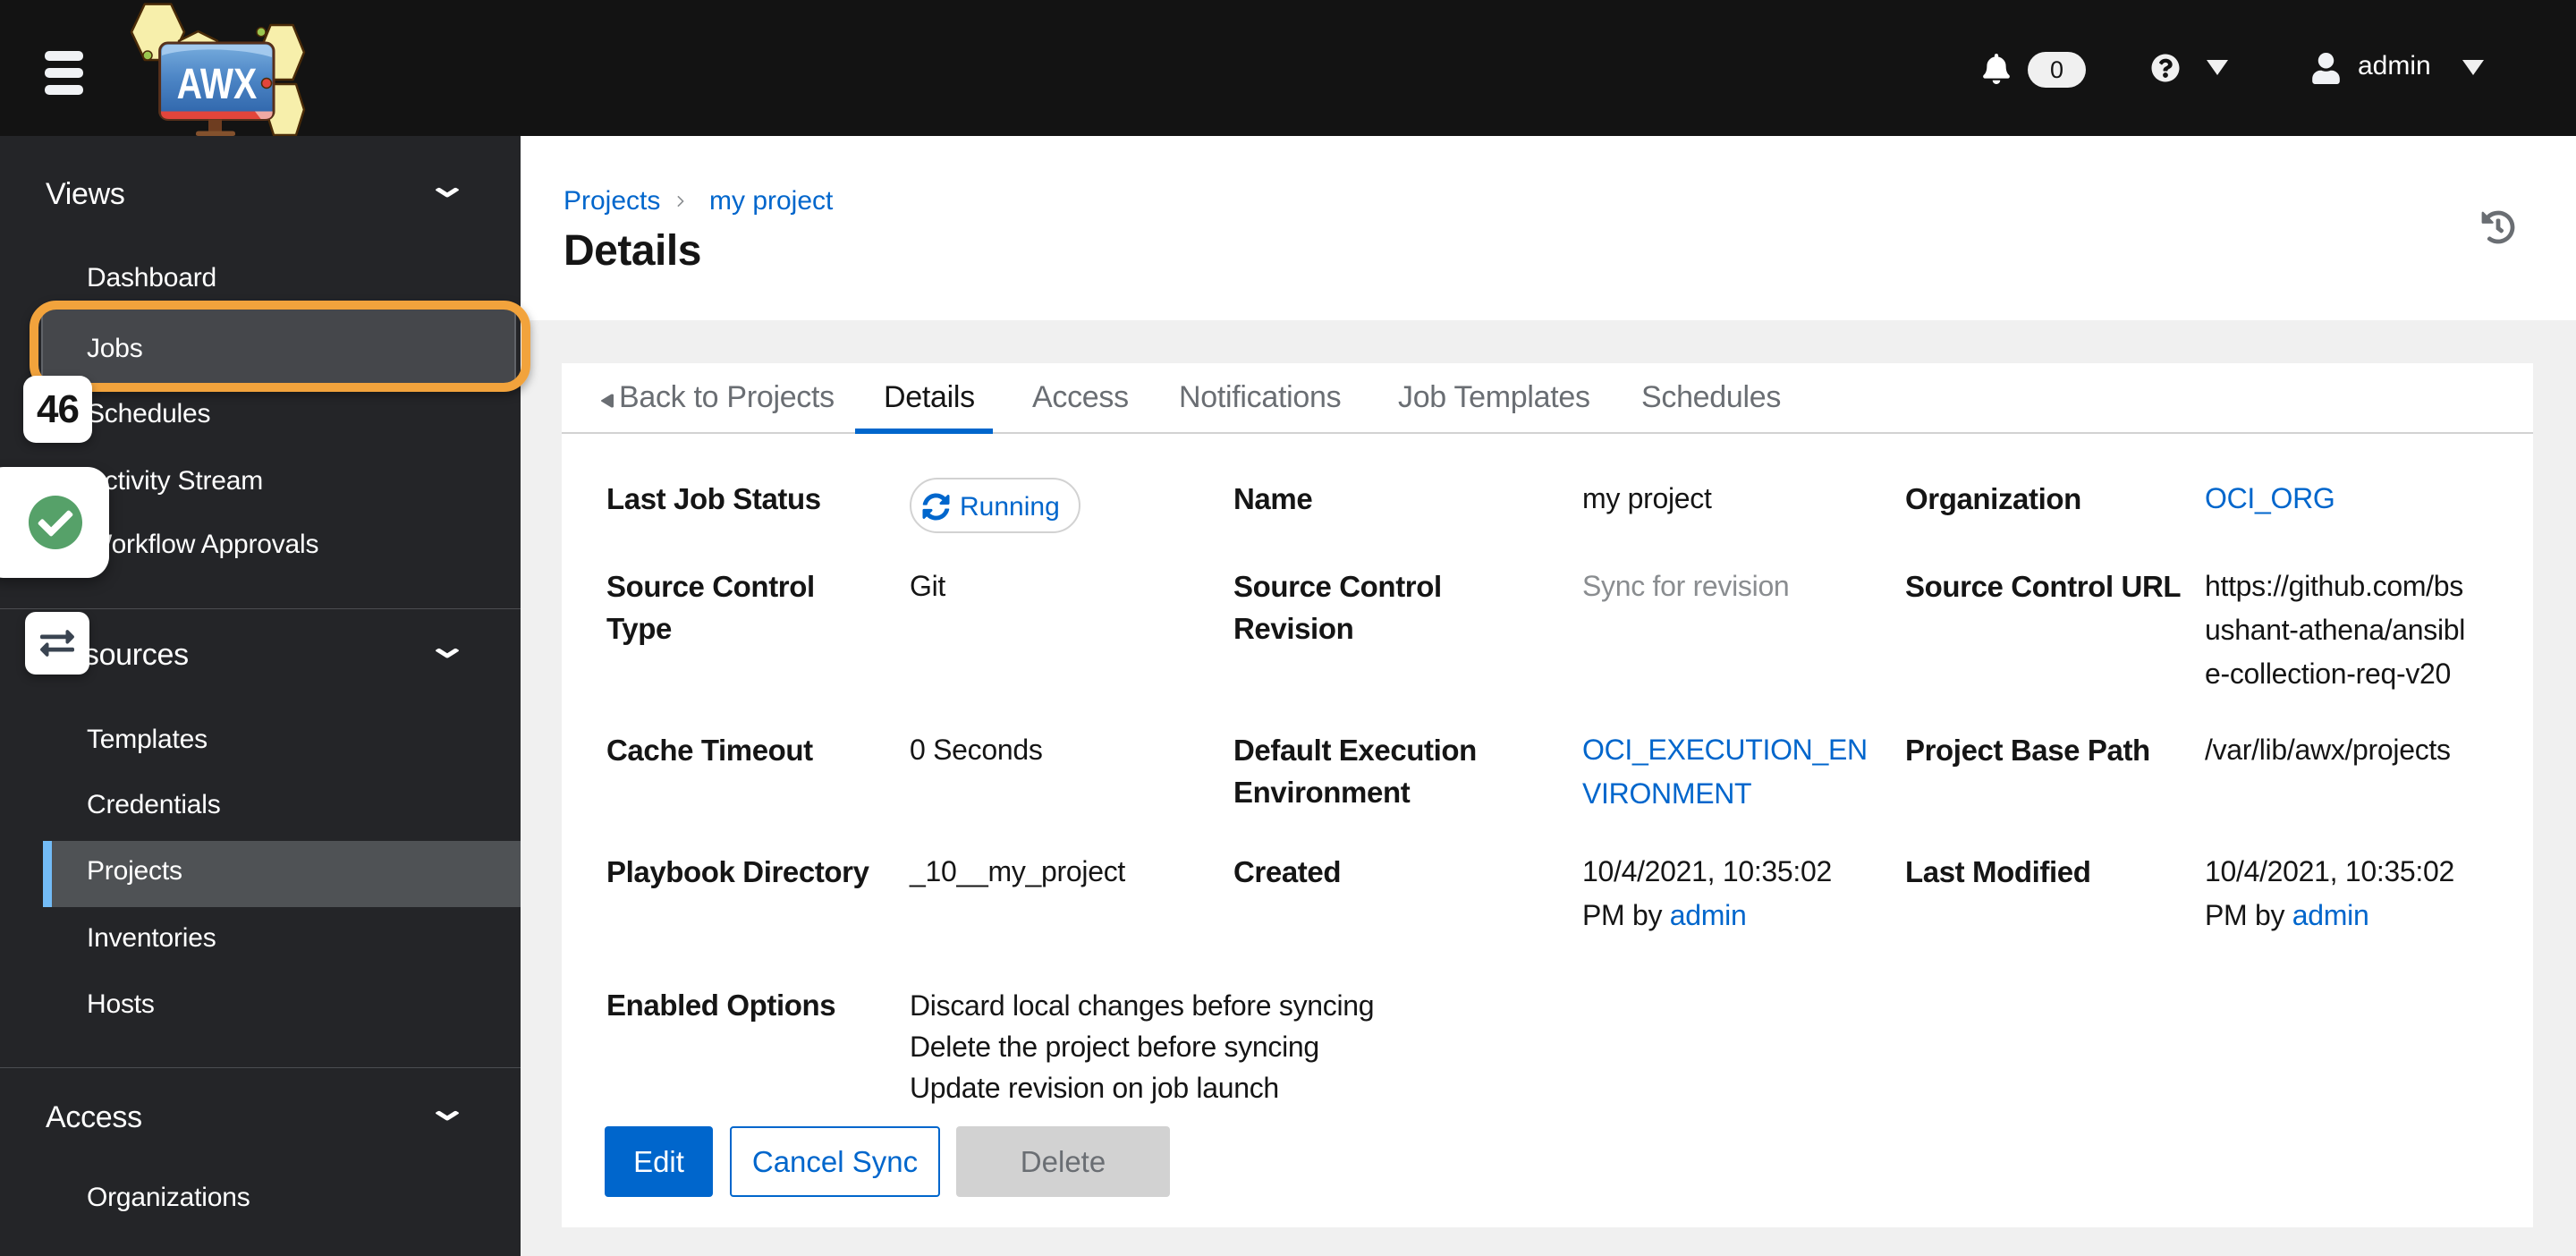 Image resolution: width=2576 pixels, height=1256 pixels. Describe the element at coordinates (217, 84) in the screenshot. I see `svg-text: AWX` at that location.